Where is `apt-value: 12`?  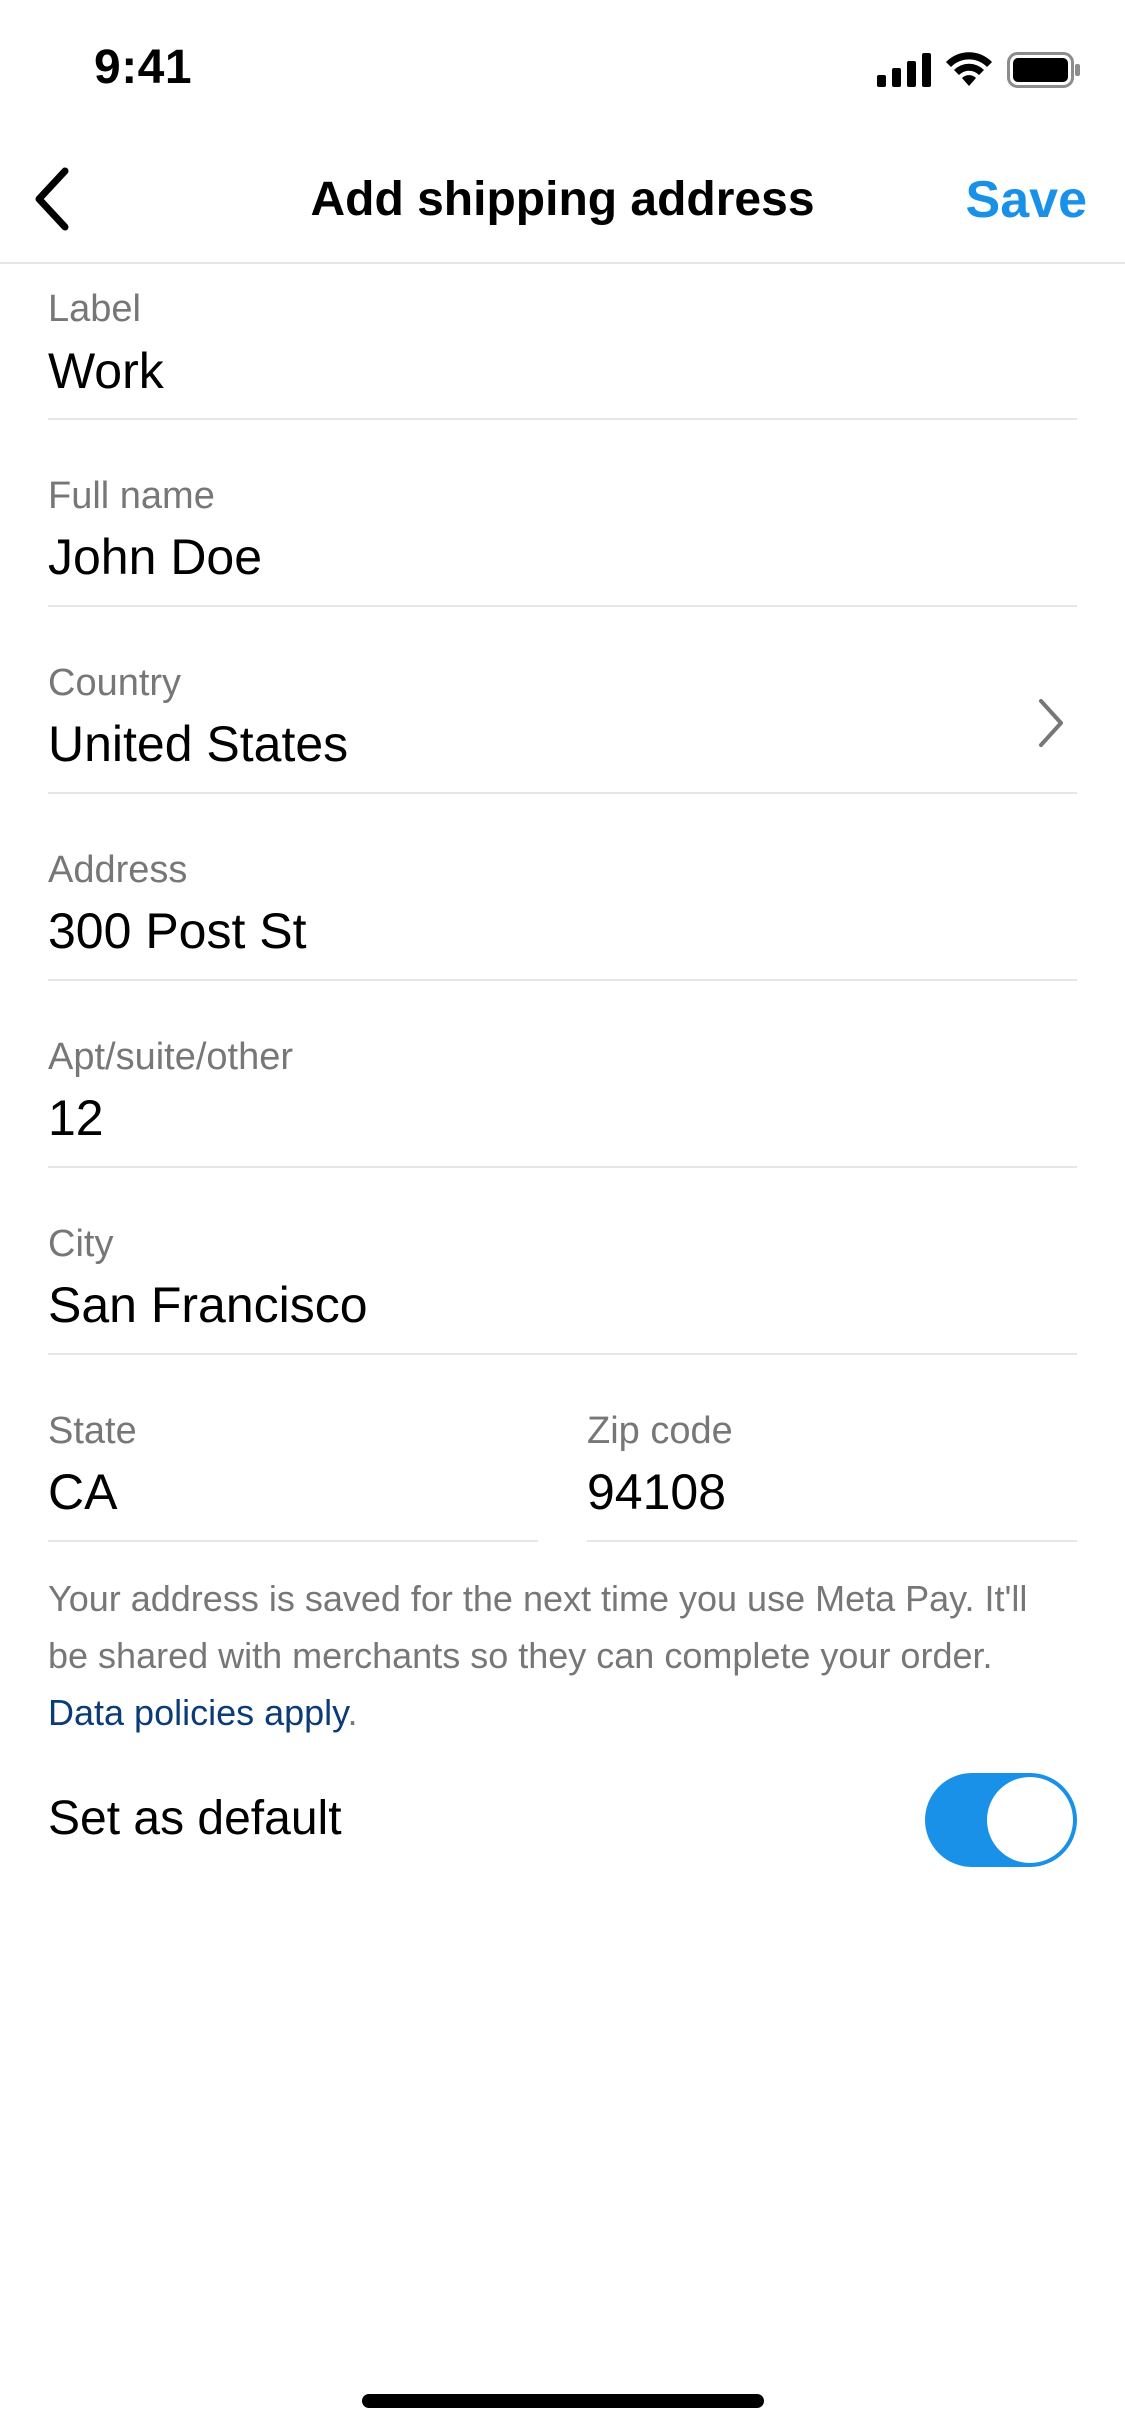
apt-value: 12 is located at coordinates (76, 1118).